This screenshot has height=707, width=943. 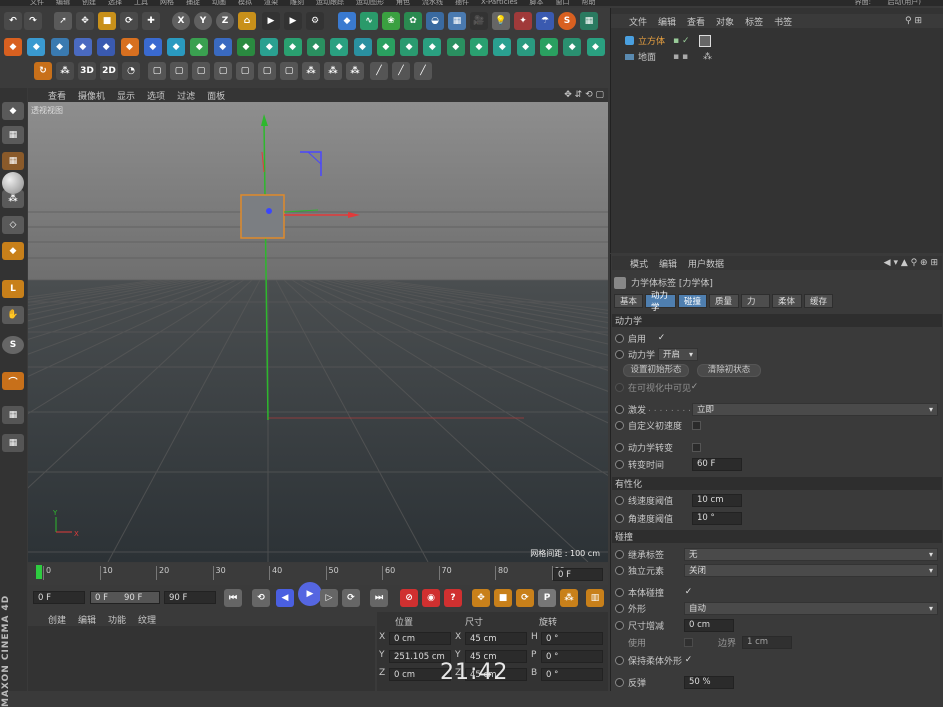 I want to click on attr-tab: 缓存, so click(x=818, y=301).